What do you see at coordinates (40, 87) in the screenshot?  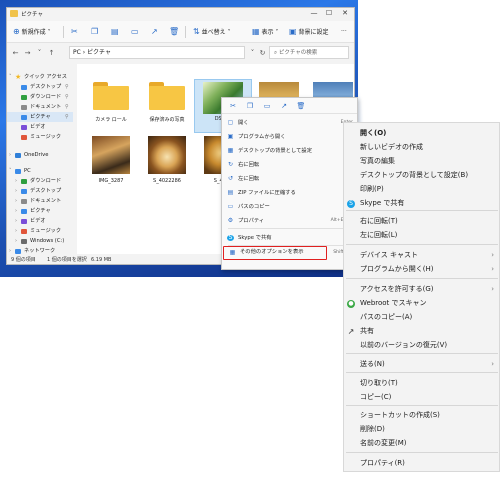 I see `sidebar-item: デスクトップ ⚲` at bounding box center [40, 87].